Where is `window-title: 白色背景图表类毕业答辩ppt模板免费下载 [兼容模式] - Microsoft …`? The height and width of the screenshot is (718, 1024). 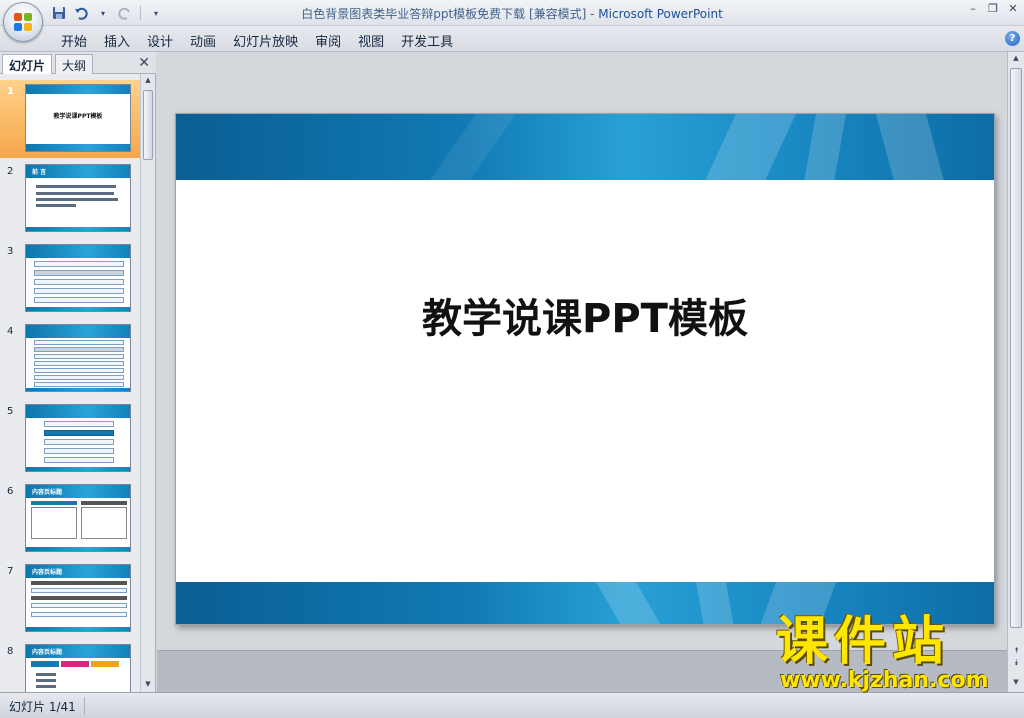 window-title: 白色背景图表类毕业答辩ppt模板免费下载 [兼容模式] - Microsoft … is located at coordinates (512, 13).